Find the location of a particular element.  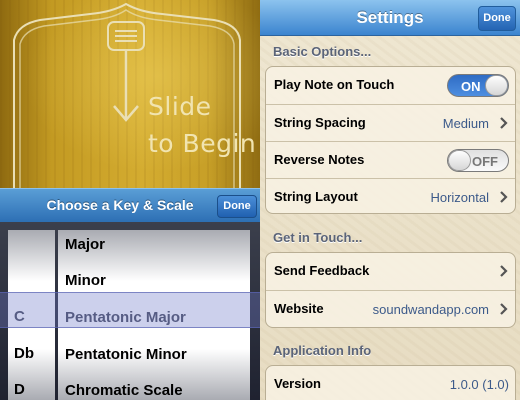

picker-title: Choose a Key & Scale is located at coordinates (120, 205).